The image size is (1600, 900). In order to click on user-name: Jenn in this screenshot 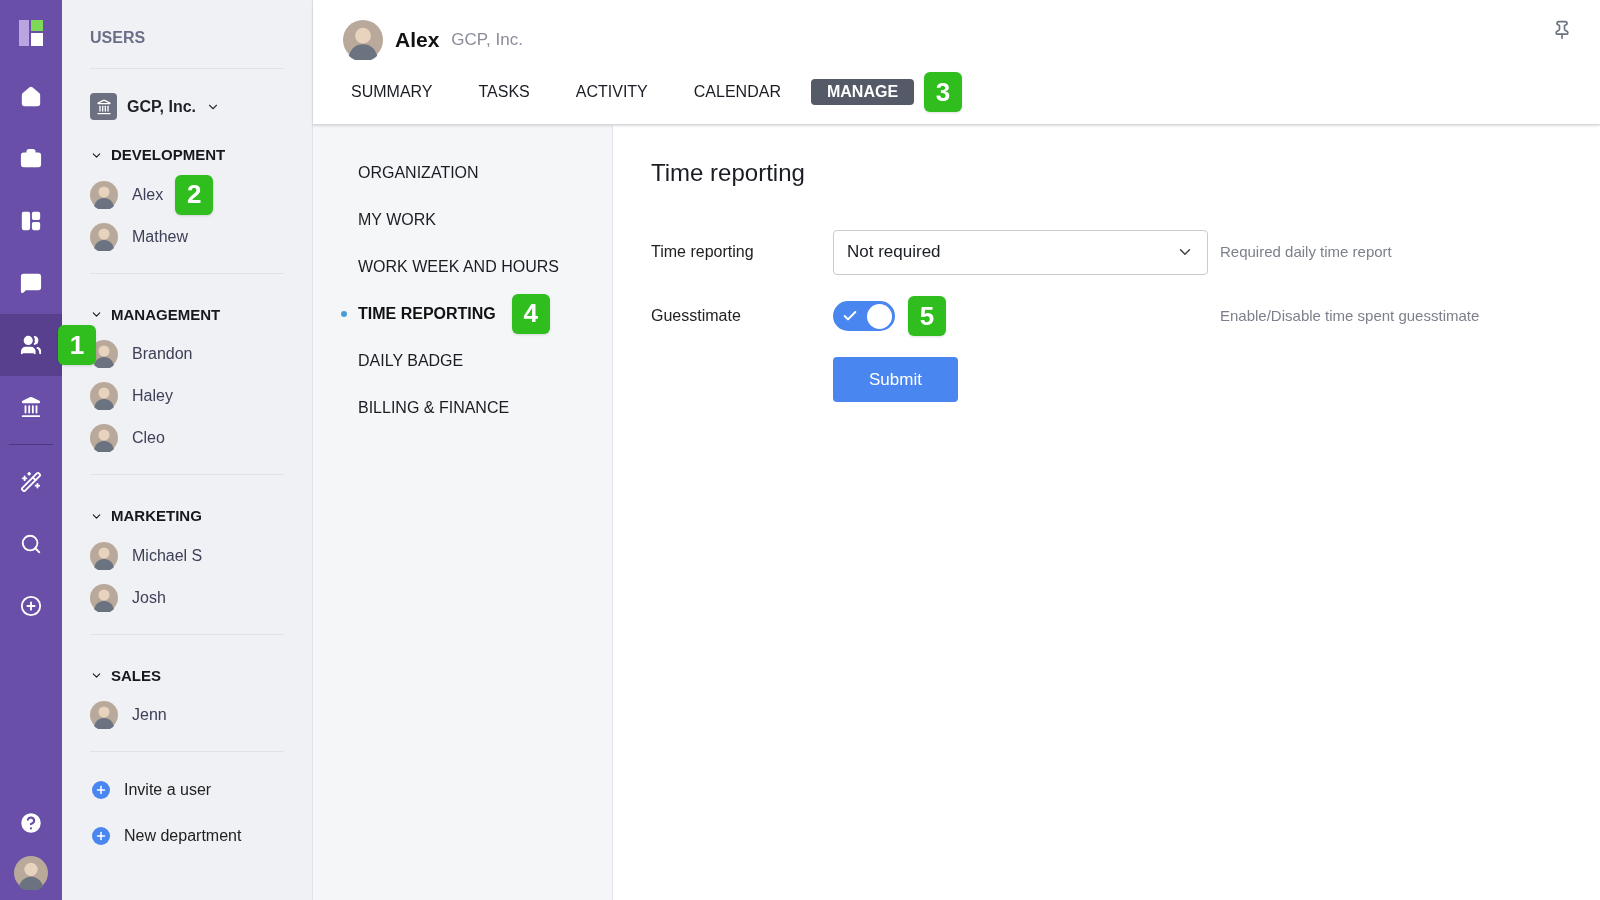, I will do `click(149, 715)`.